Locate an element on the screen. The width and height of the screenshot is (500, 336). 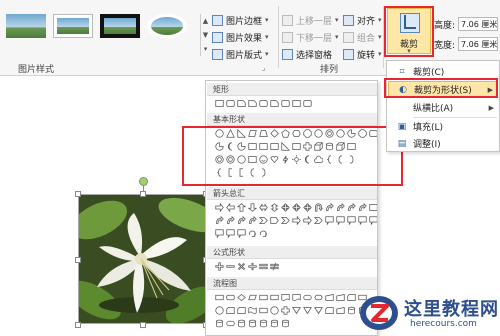
height-field is located at coordinates (478, 24).